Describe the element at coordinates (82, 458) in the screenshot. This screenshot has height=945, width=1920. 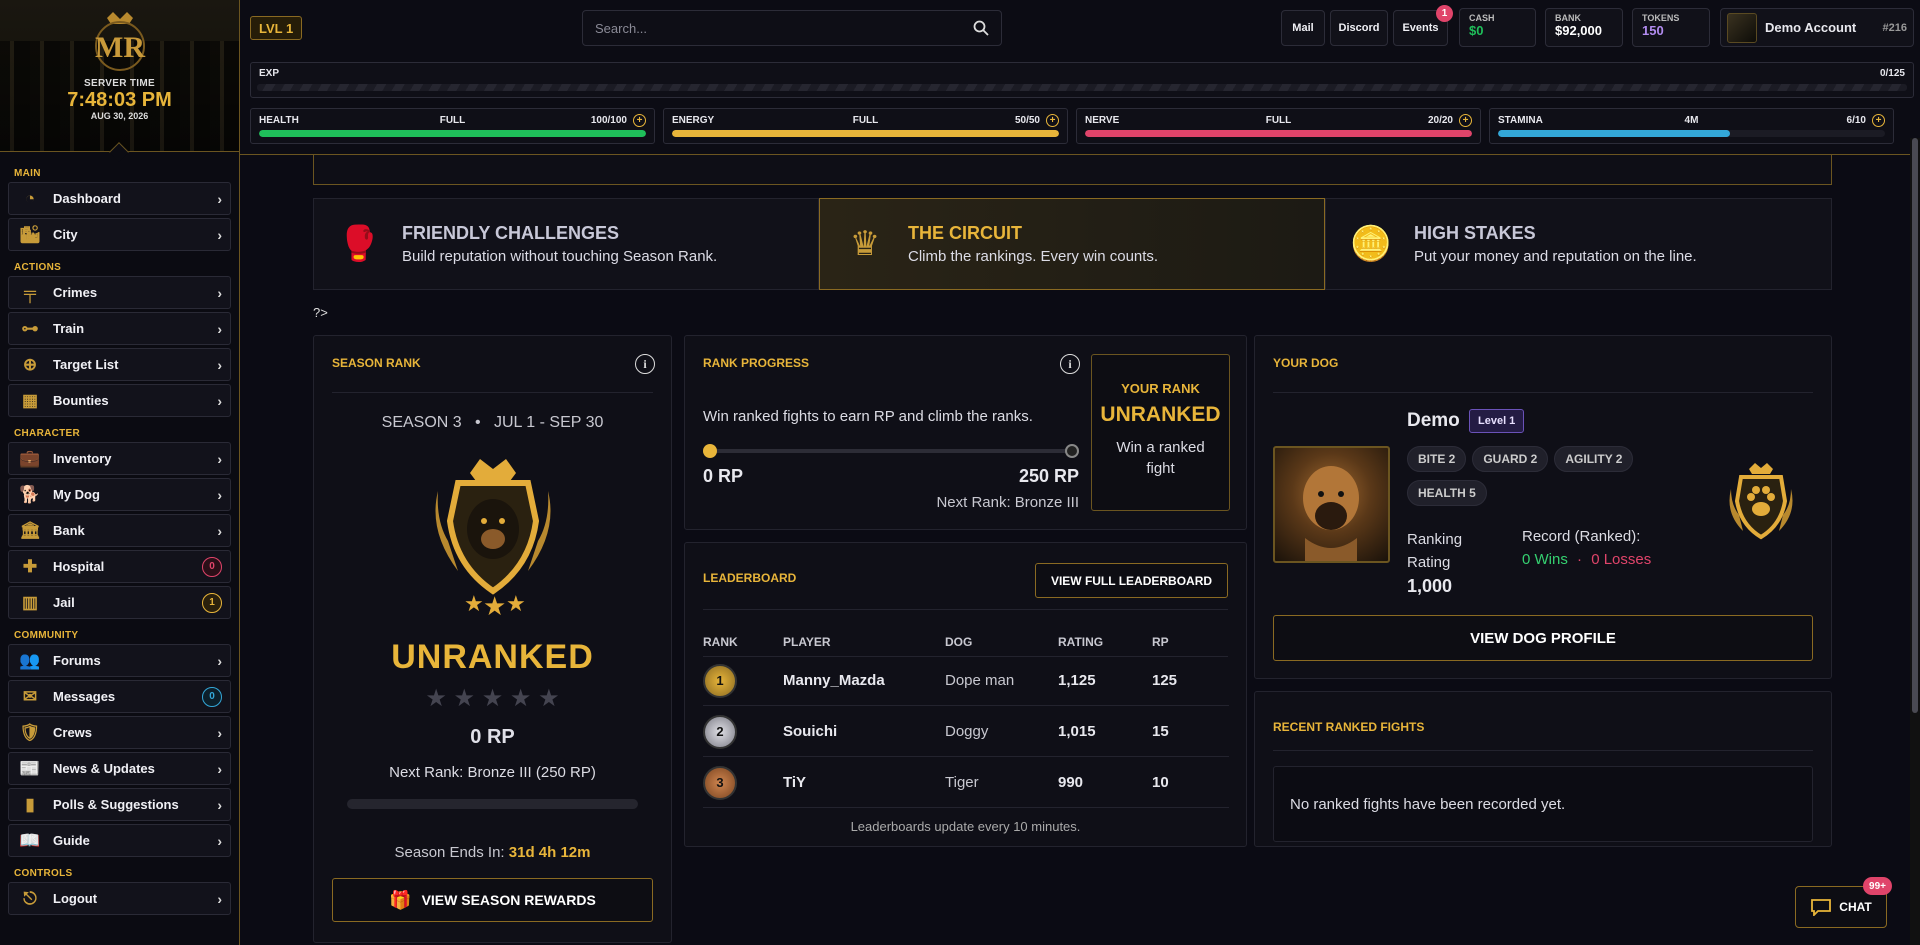
I see `sidebar-item-label: Inventory` at that location.